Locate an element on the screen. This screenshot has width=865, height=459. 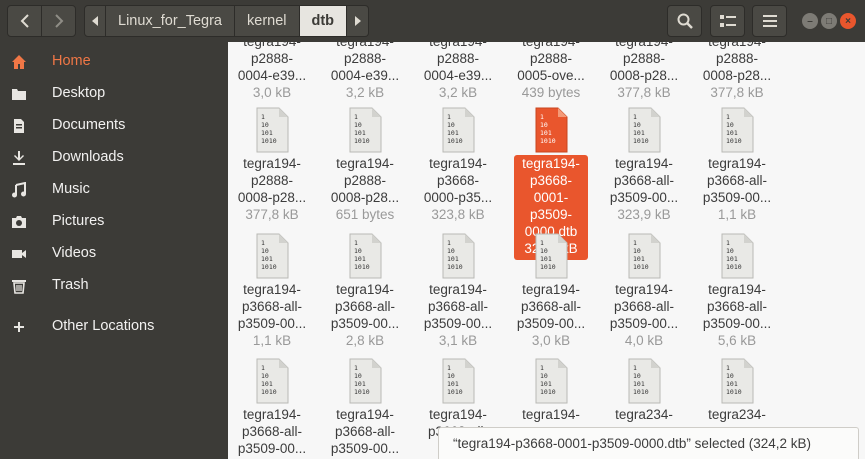
file-label: tegra234- is located at coordinates (644, 414).